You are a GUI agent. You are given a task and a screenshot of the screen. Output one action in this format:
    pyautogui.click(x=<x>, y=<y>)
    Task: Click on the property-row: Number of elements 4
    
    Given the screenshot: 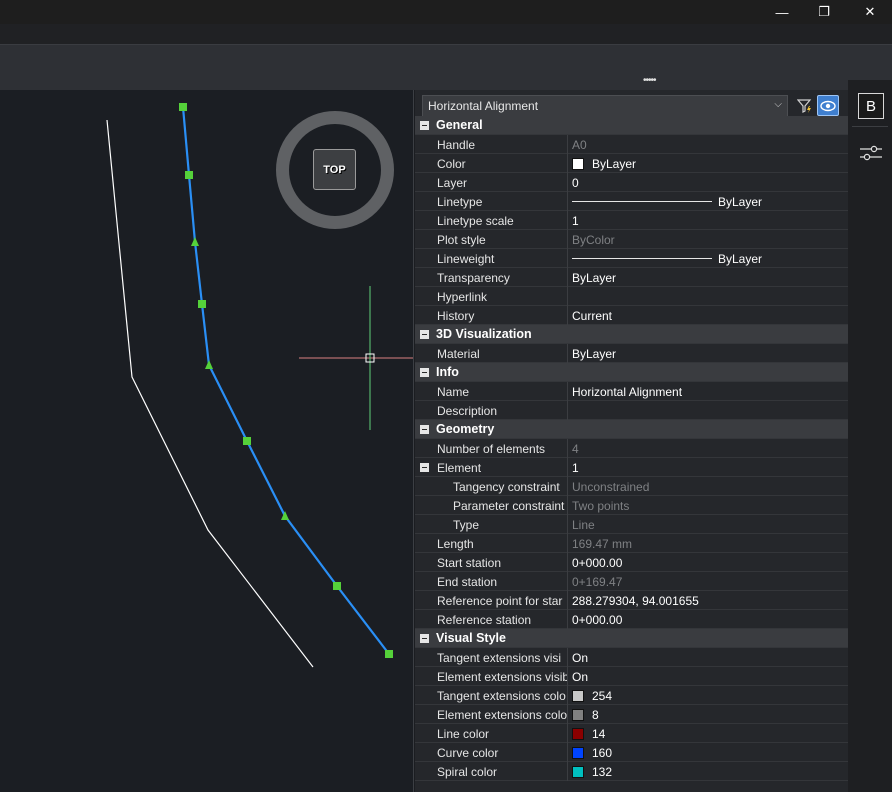 What is the action you would take?
    pyautogui.click(x=631, y=448)
    